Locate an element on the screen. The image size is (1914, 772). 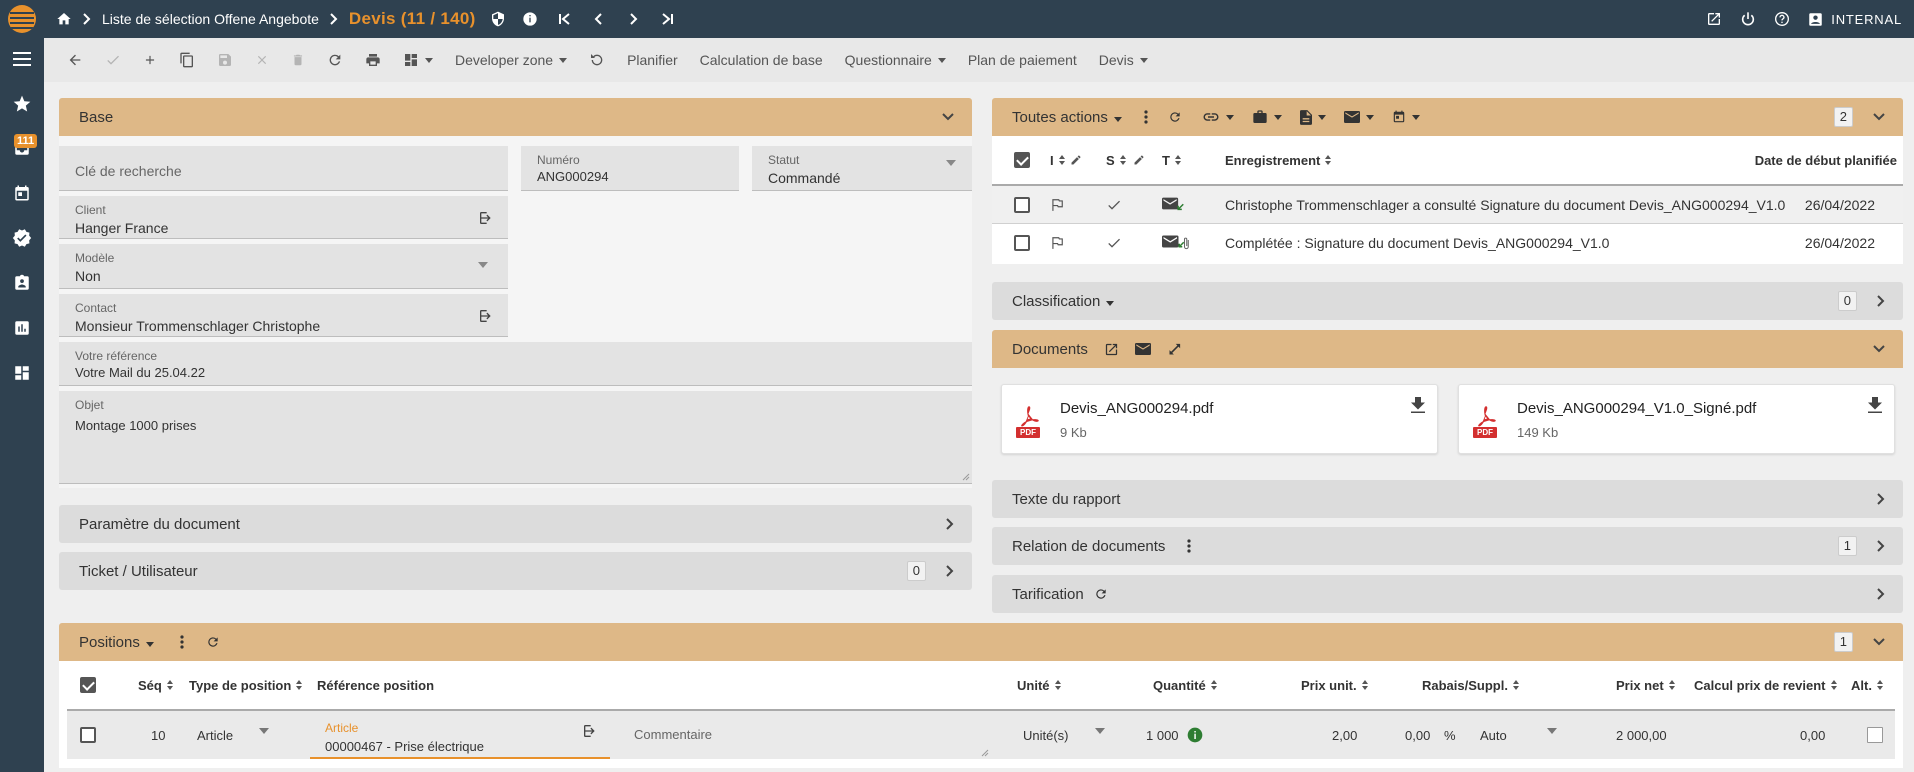
col-alt-header: Alt. is located at coordinates (1867, 685).